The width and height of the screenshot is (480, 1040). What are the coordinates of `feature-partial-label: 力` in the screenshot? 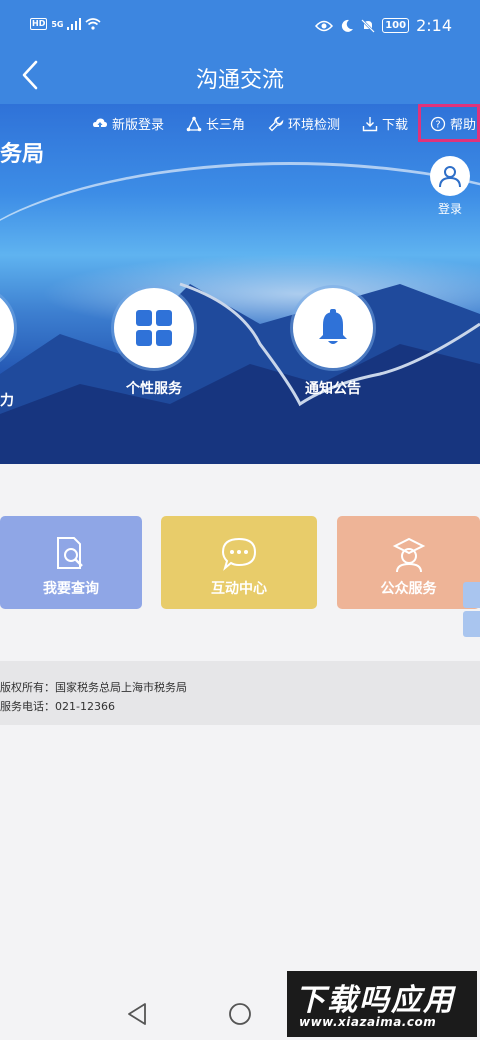 It's located at (7, 401).